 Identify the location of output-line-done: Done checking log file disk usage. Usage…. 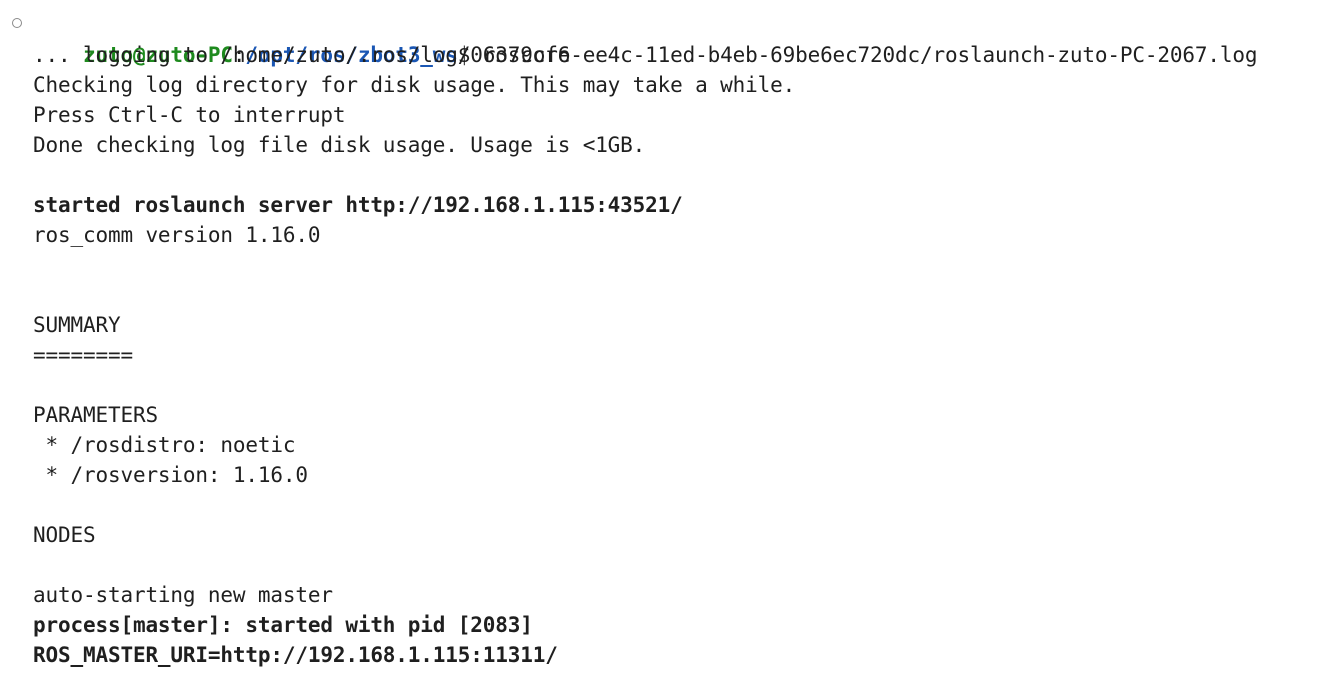
(339, 145).